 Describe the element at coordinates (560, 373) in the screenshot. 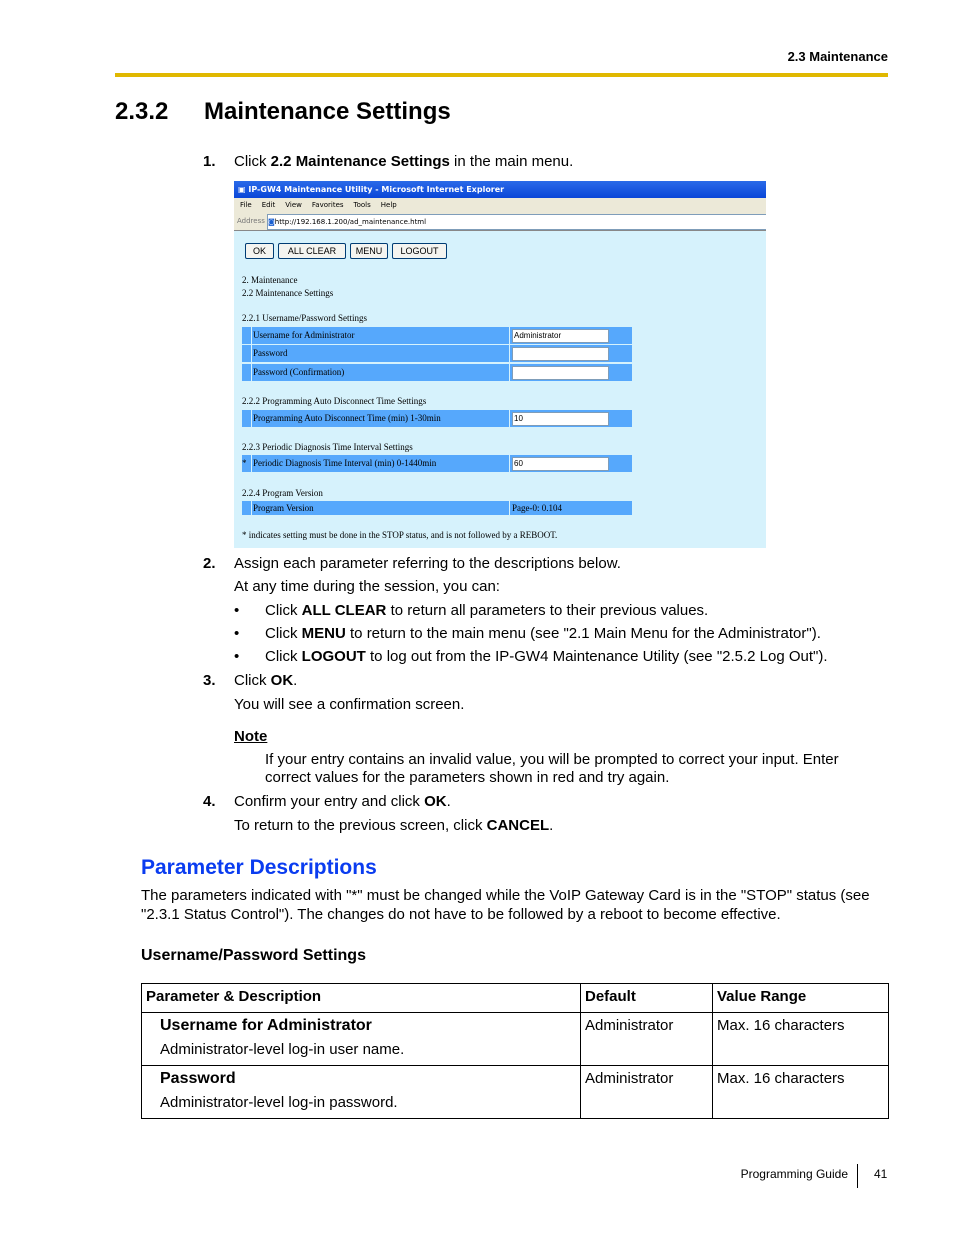

I see `password-confirm-input` at that location.